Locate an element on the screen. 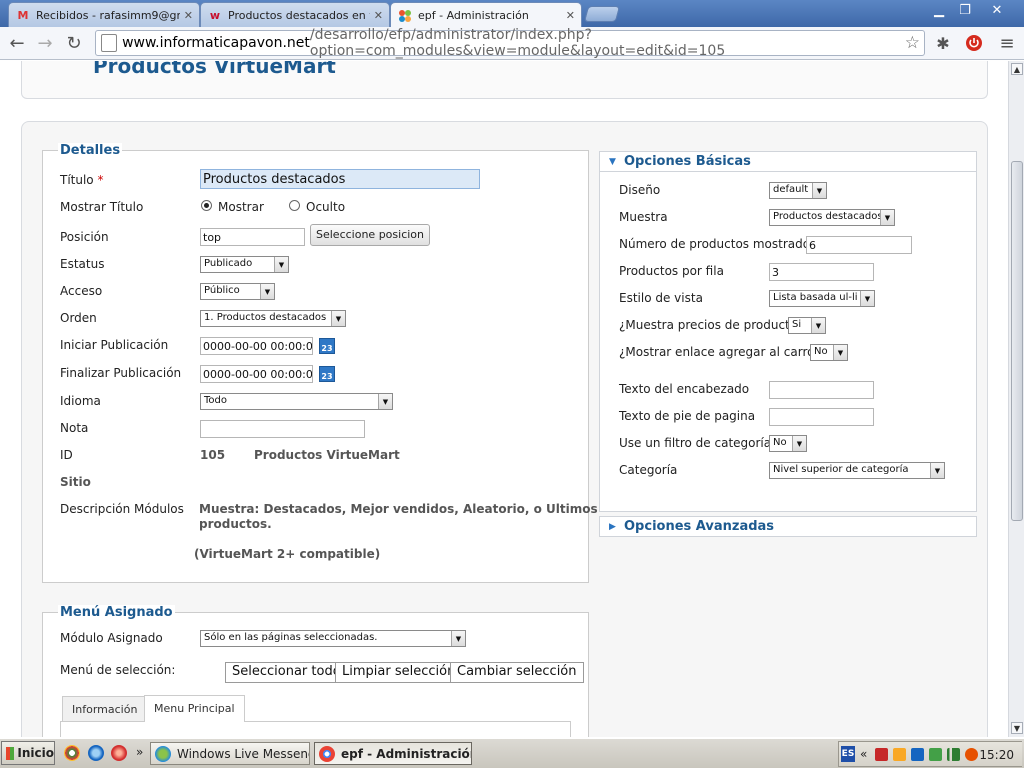 This screenshot has width=1024, height=768. ie-quicklaunch-icon is located at coordinates (96, 753).